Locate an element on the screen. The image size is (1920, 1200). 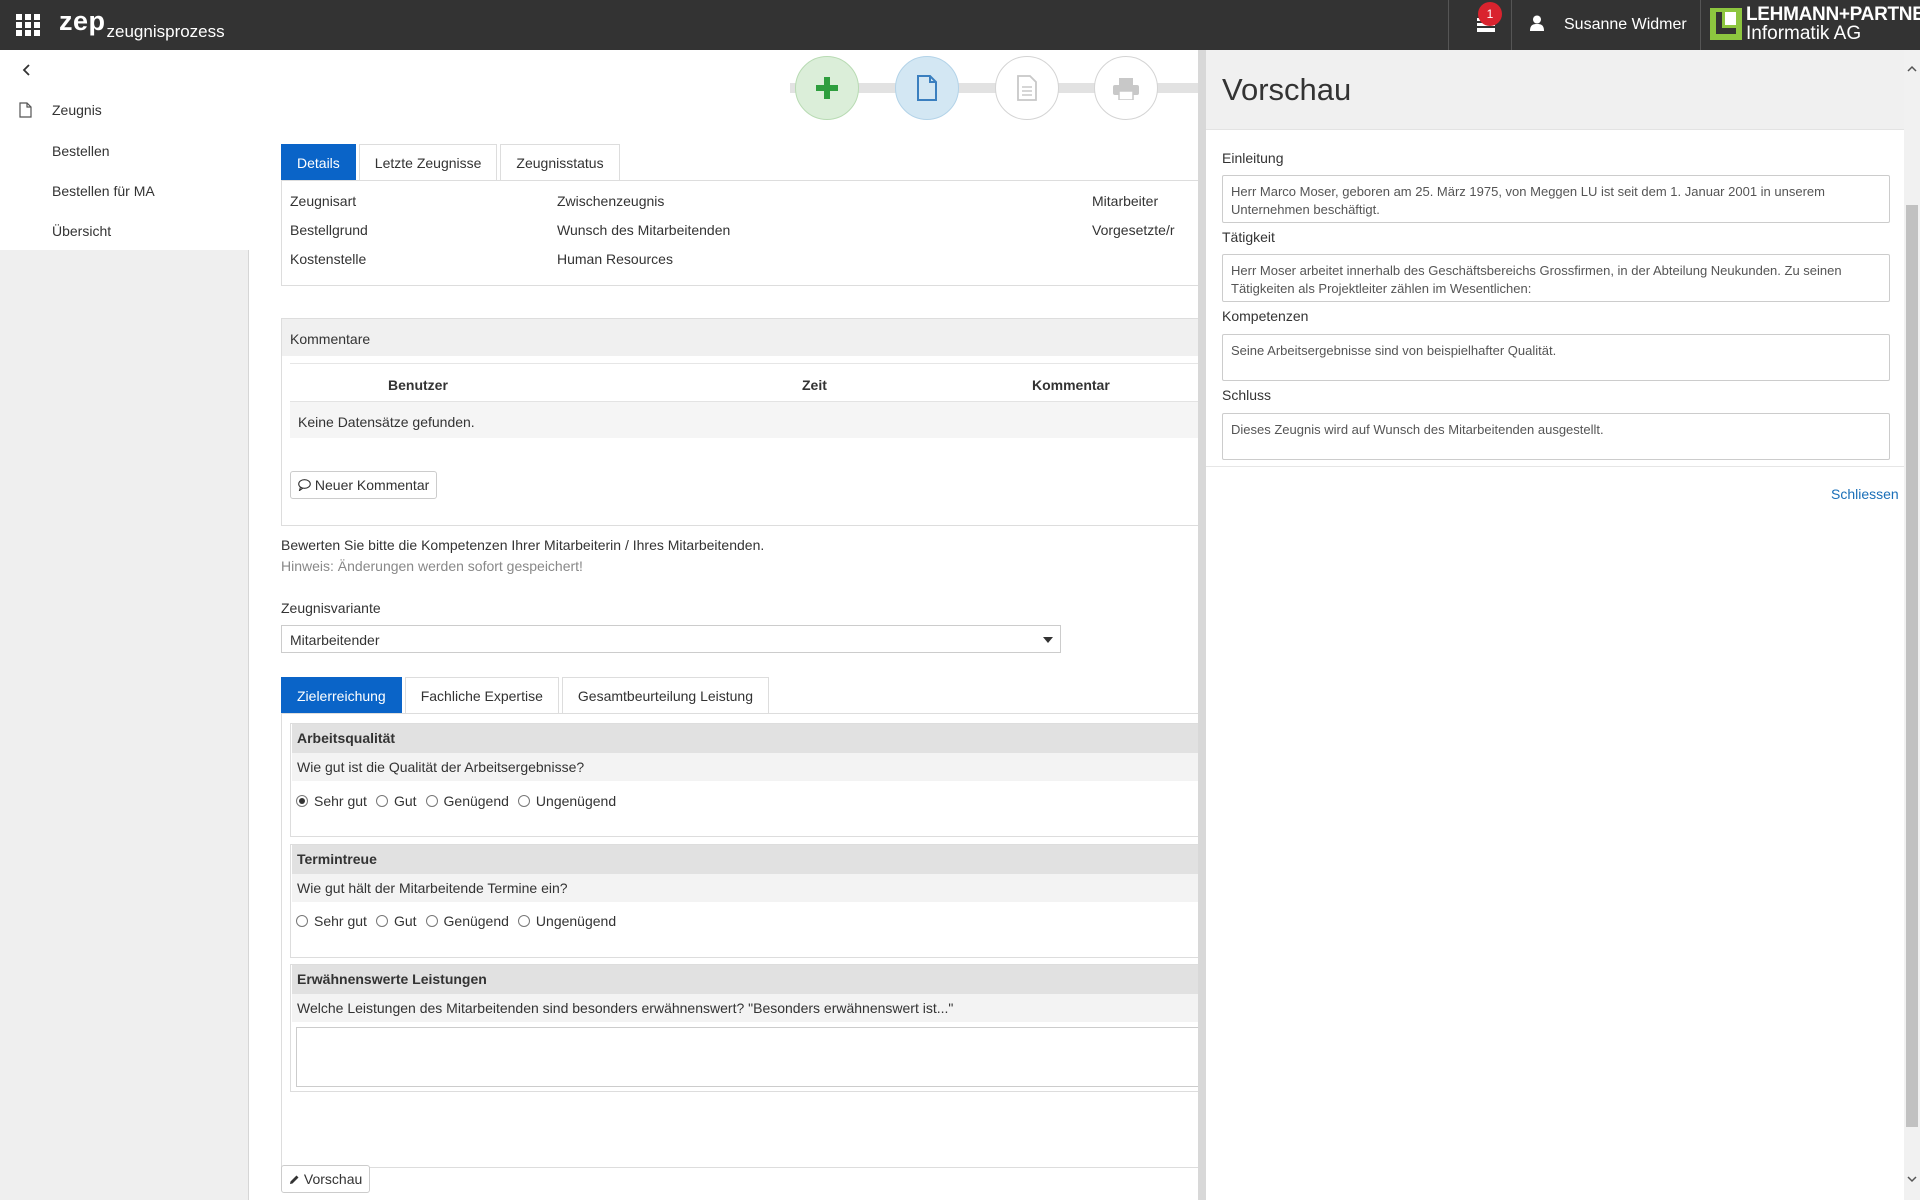
document-lines-icon is located at coordinates (1027, 88).